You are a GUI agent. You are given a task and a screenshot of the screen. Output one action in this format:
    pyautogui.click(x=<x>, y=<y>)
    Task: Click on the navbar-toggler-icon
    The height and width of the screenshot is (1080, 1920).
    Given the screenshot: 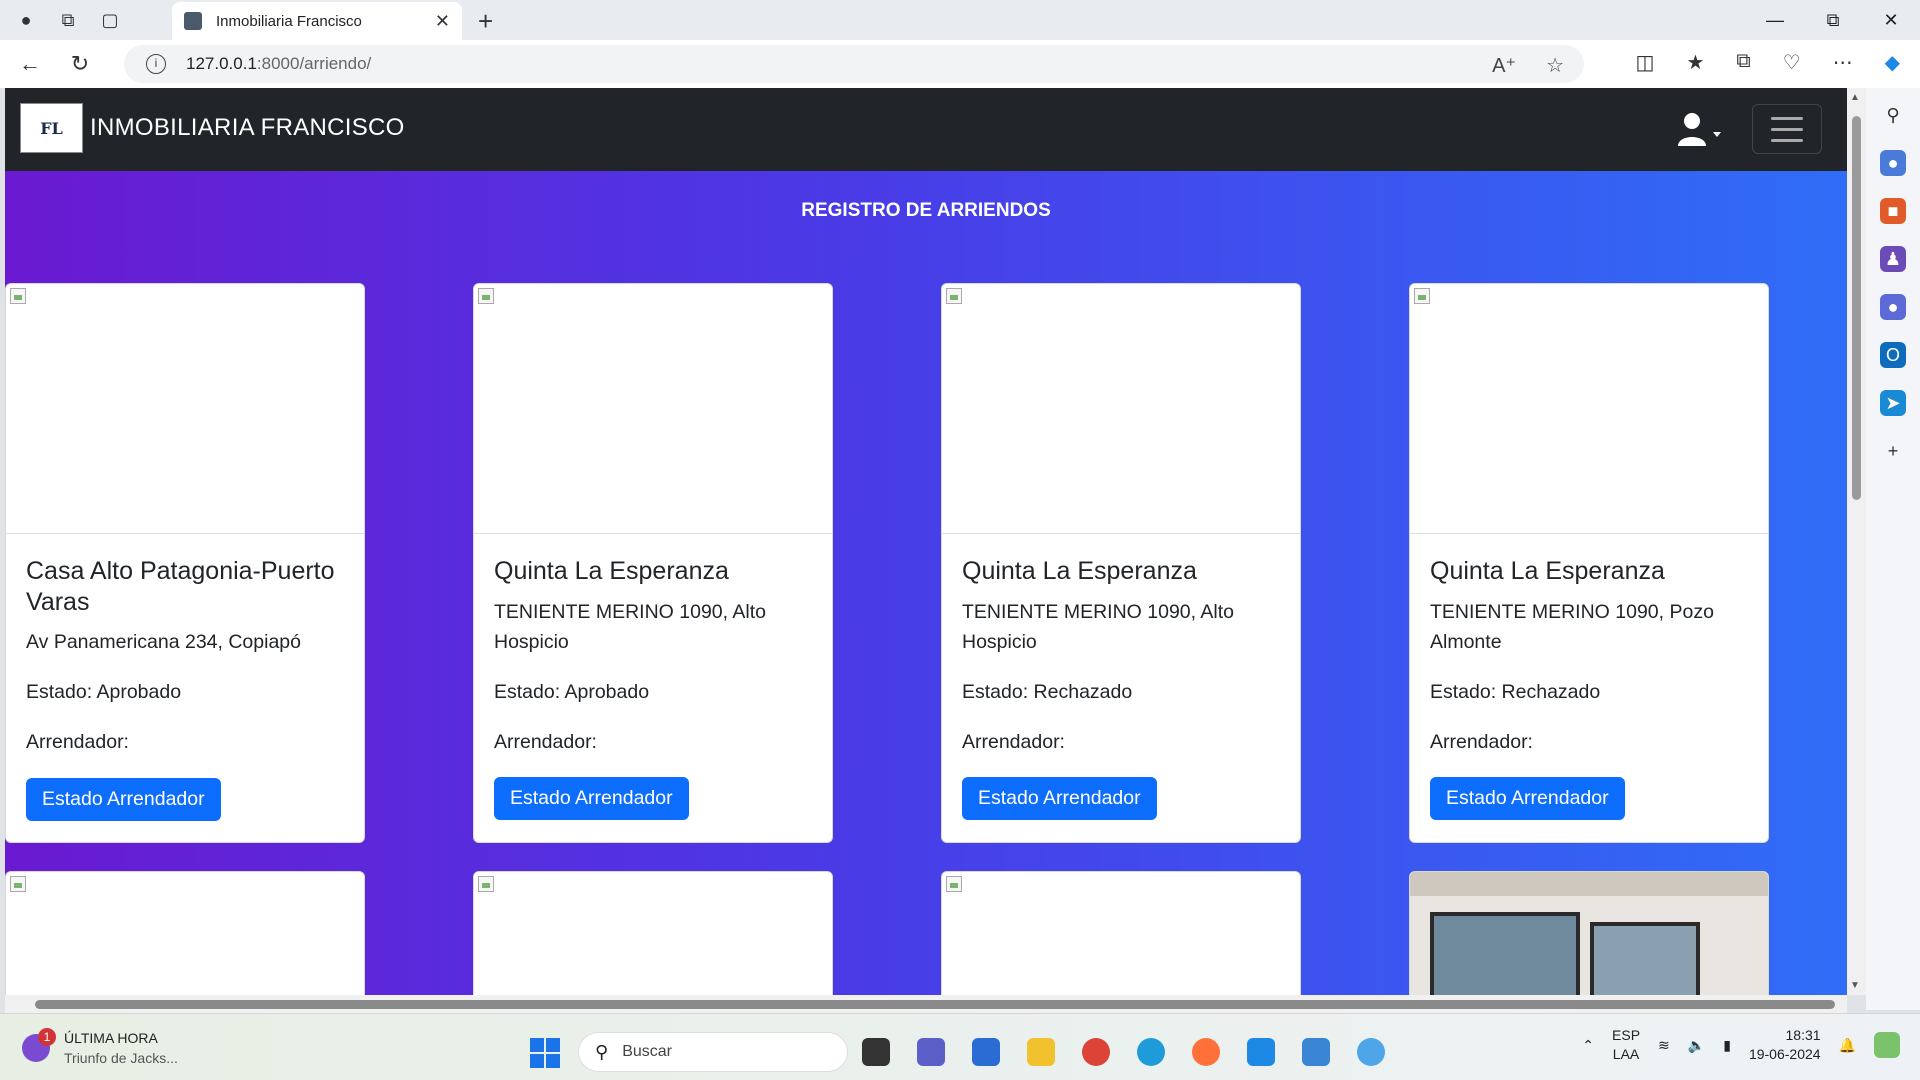 What is the action you would take?
    pyautogui.click(x=1787, y=129)
    